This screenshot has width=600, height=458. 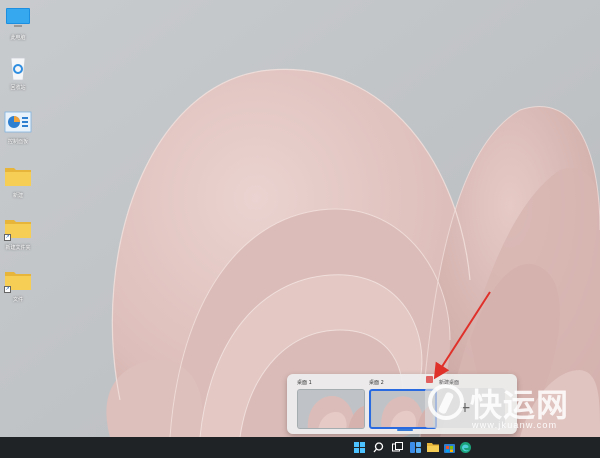 What do you see at coordinates (18, 122) in the screenshot?
I see `control-panel-icon` at bounding box center [18, 122].